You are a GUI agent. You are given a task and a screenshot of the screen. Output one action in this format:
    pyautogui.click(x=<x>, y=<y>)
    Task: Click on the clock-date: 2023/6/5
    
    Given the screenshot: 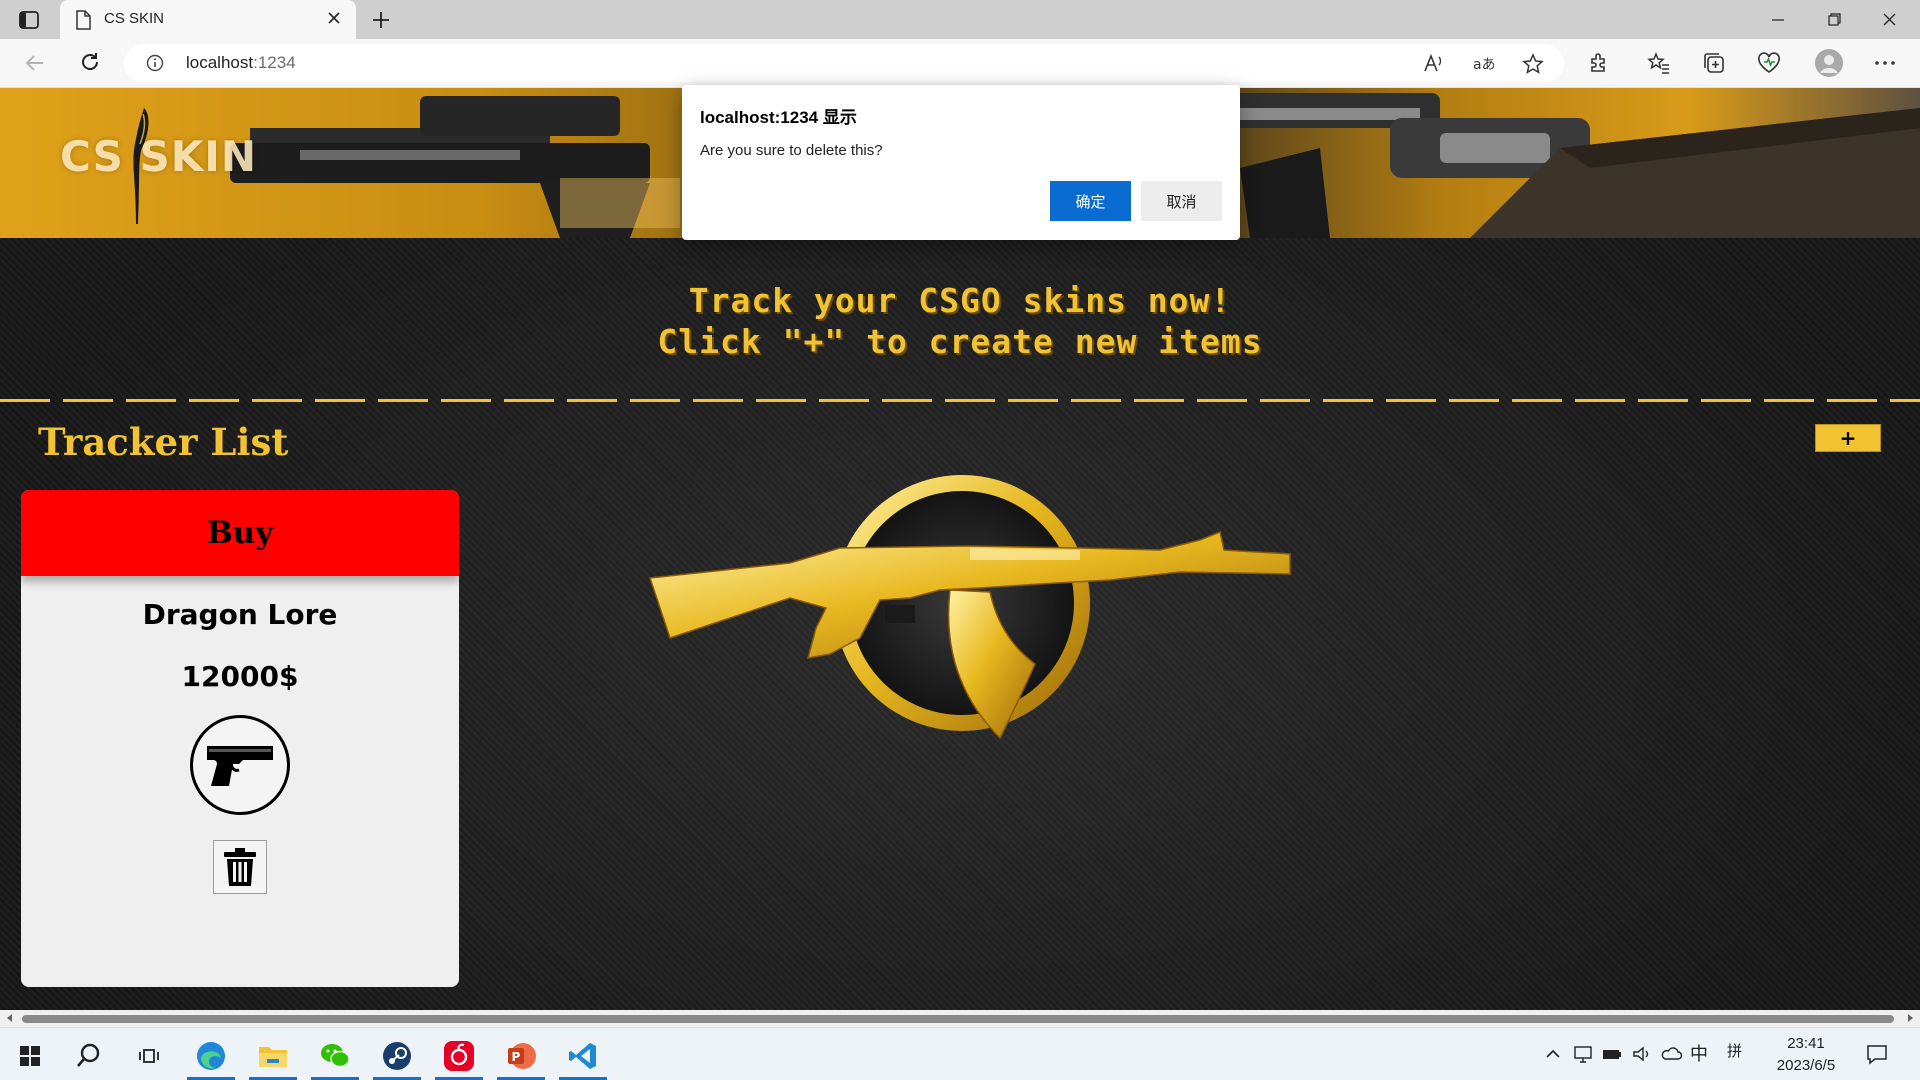 What is the action you would take?
    pyautogui.click(x=1806, y=1065)
    